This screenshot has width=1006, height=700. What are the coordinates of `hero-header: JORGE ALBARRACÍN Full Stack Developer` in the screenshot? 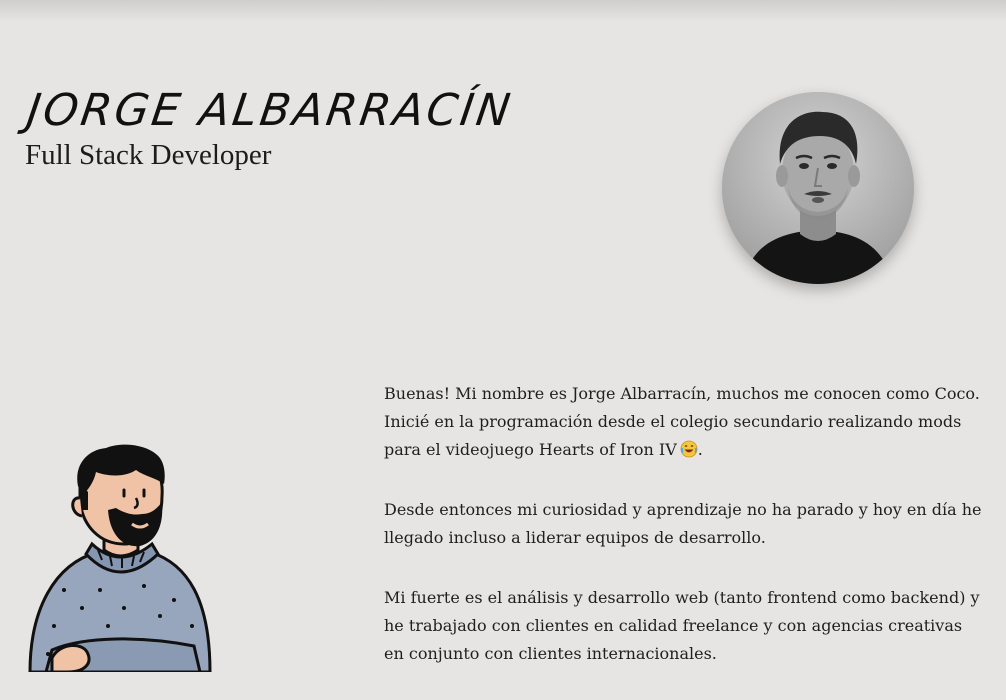 It's located at (270, 128).